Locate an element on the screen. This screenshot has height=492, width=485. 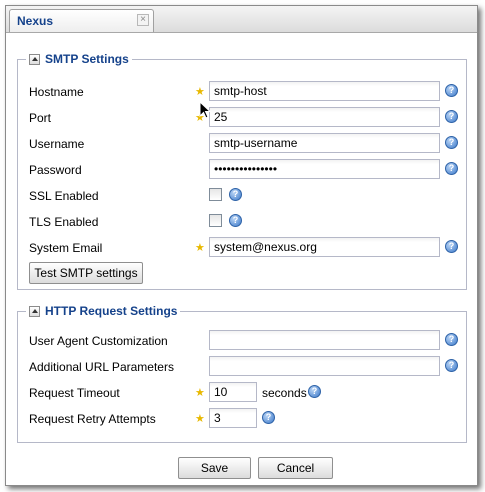
password-row: Password ? is located at coordinates (241, 170).